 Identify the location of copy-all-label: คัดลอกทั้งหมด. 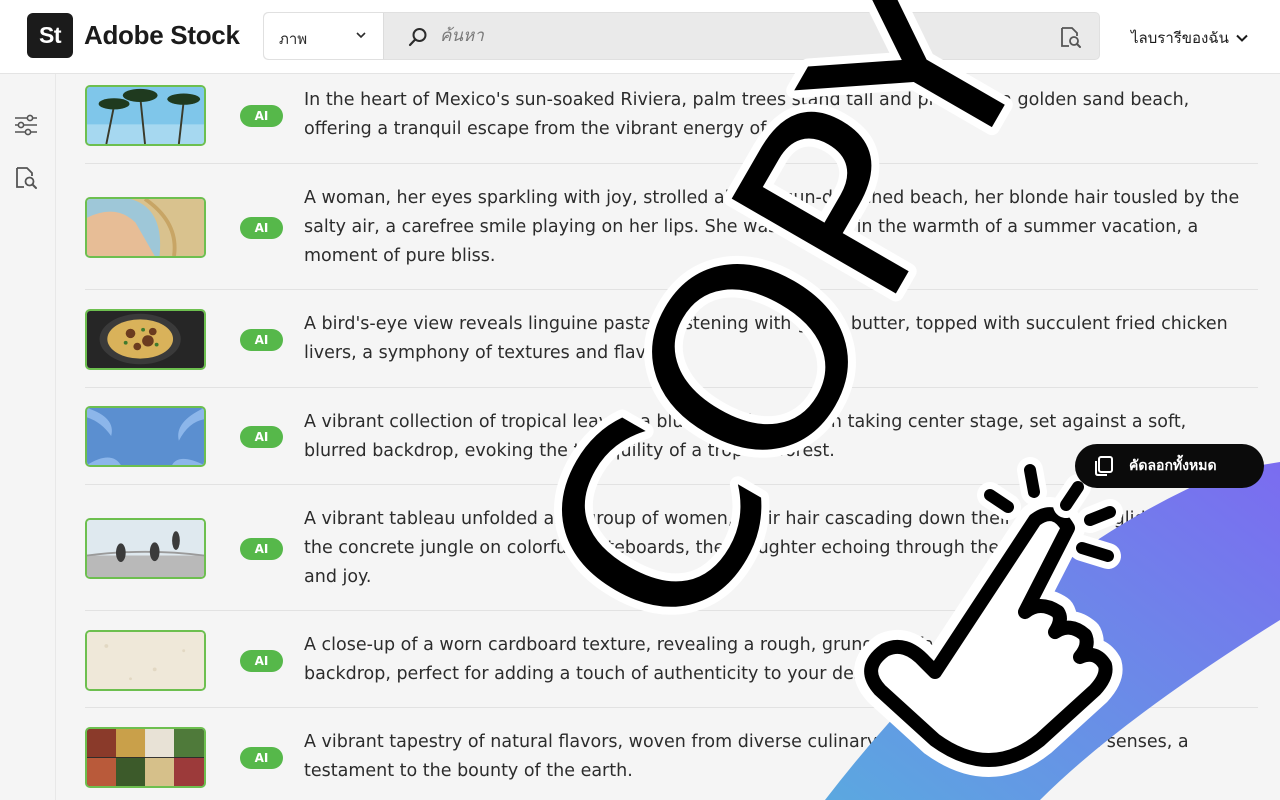
(1173, 466).